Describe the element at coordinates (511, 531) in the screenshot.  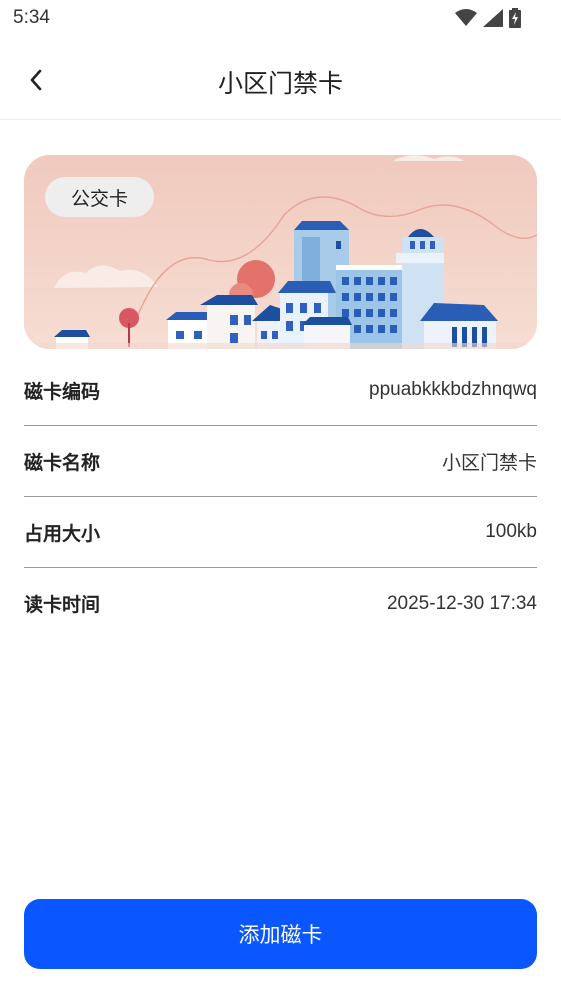
I see `size-value: 100kb` at that location.